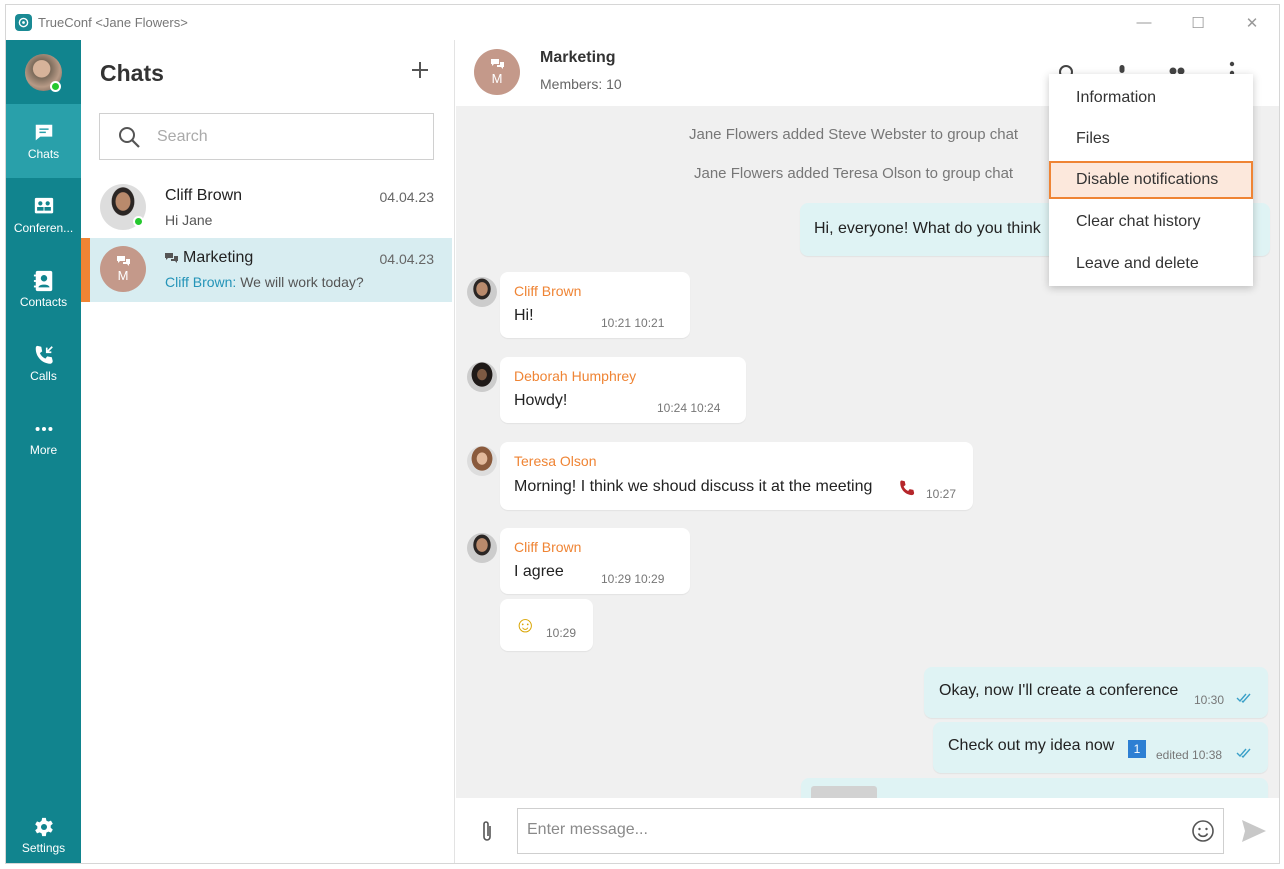  Describe the element at coordinates (204, 195) in the screenshot. I see `conversation-name: Cliff Brown` at that location.